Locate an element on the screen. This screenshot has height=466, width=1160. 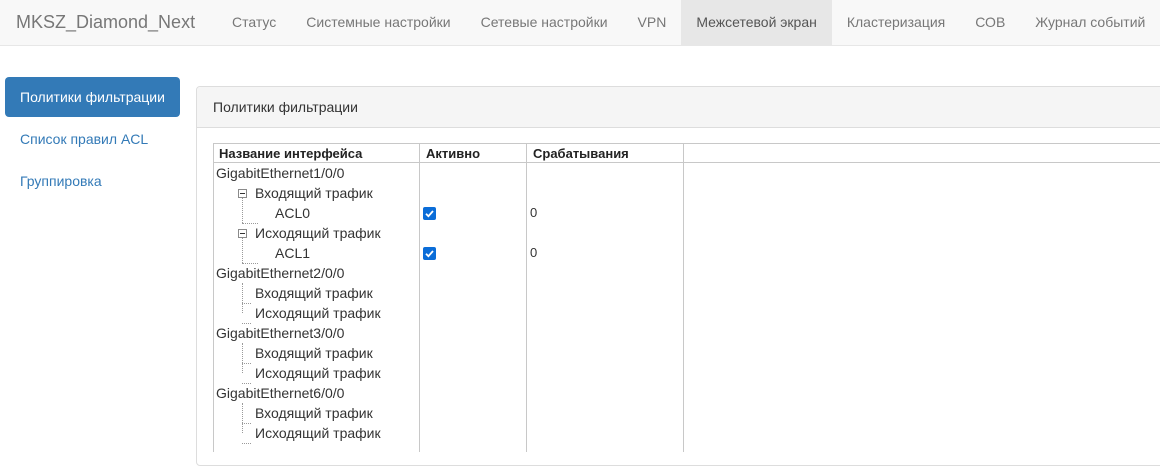
sidebar-item-filter-policies: Политики фильтрации is located at coordinates (92, 97).